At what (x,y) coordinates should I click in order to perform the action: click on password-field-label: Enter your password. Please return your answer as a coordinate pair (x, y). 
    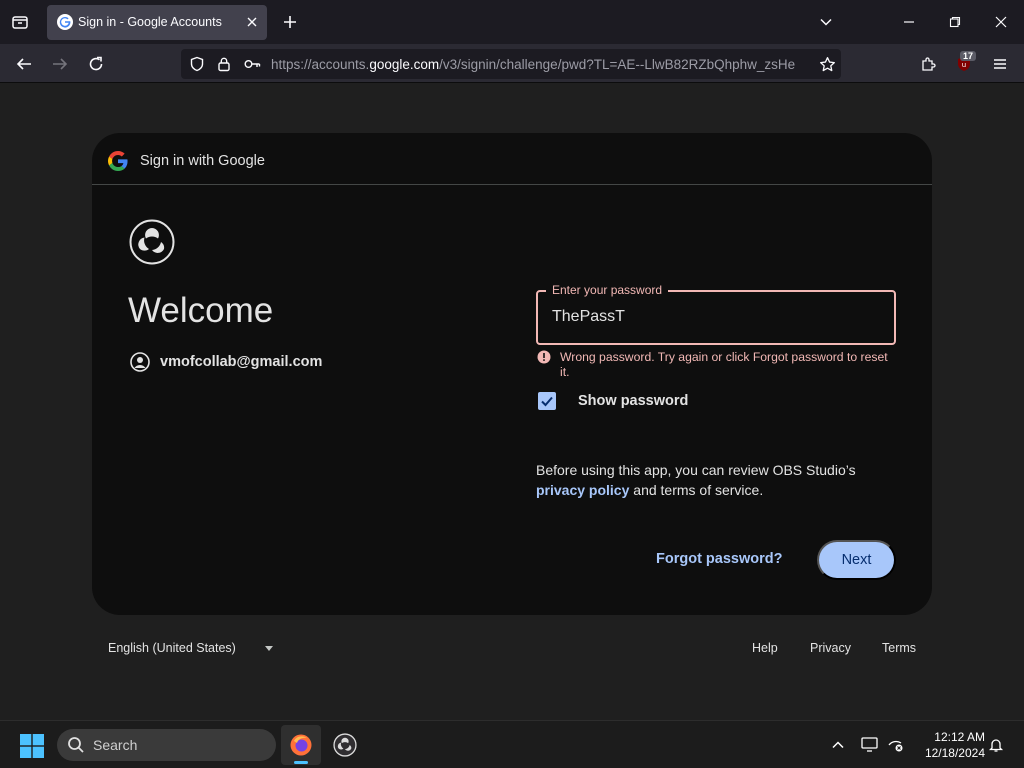
    Looking at the image, I should click on (607, 290).